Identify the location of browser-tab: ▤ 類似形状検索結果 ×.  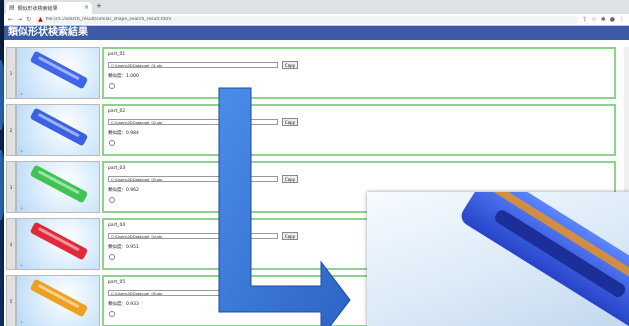
(49, 8).